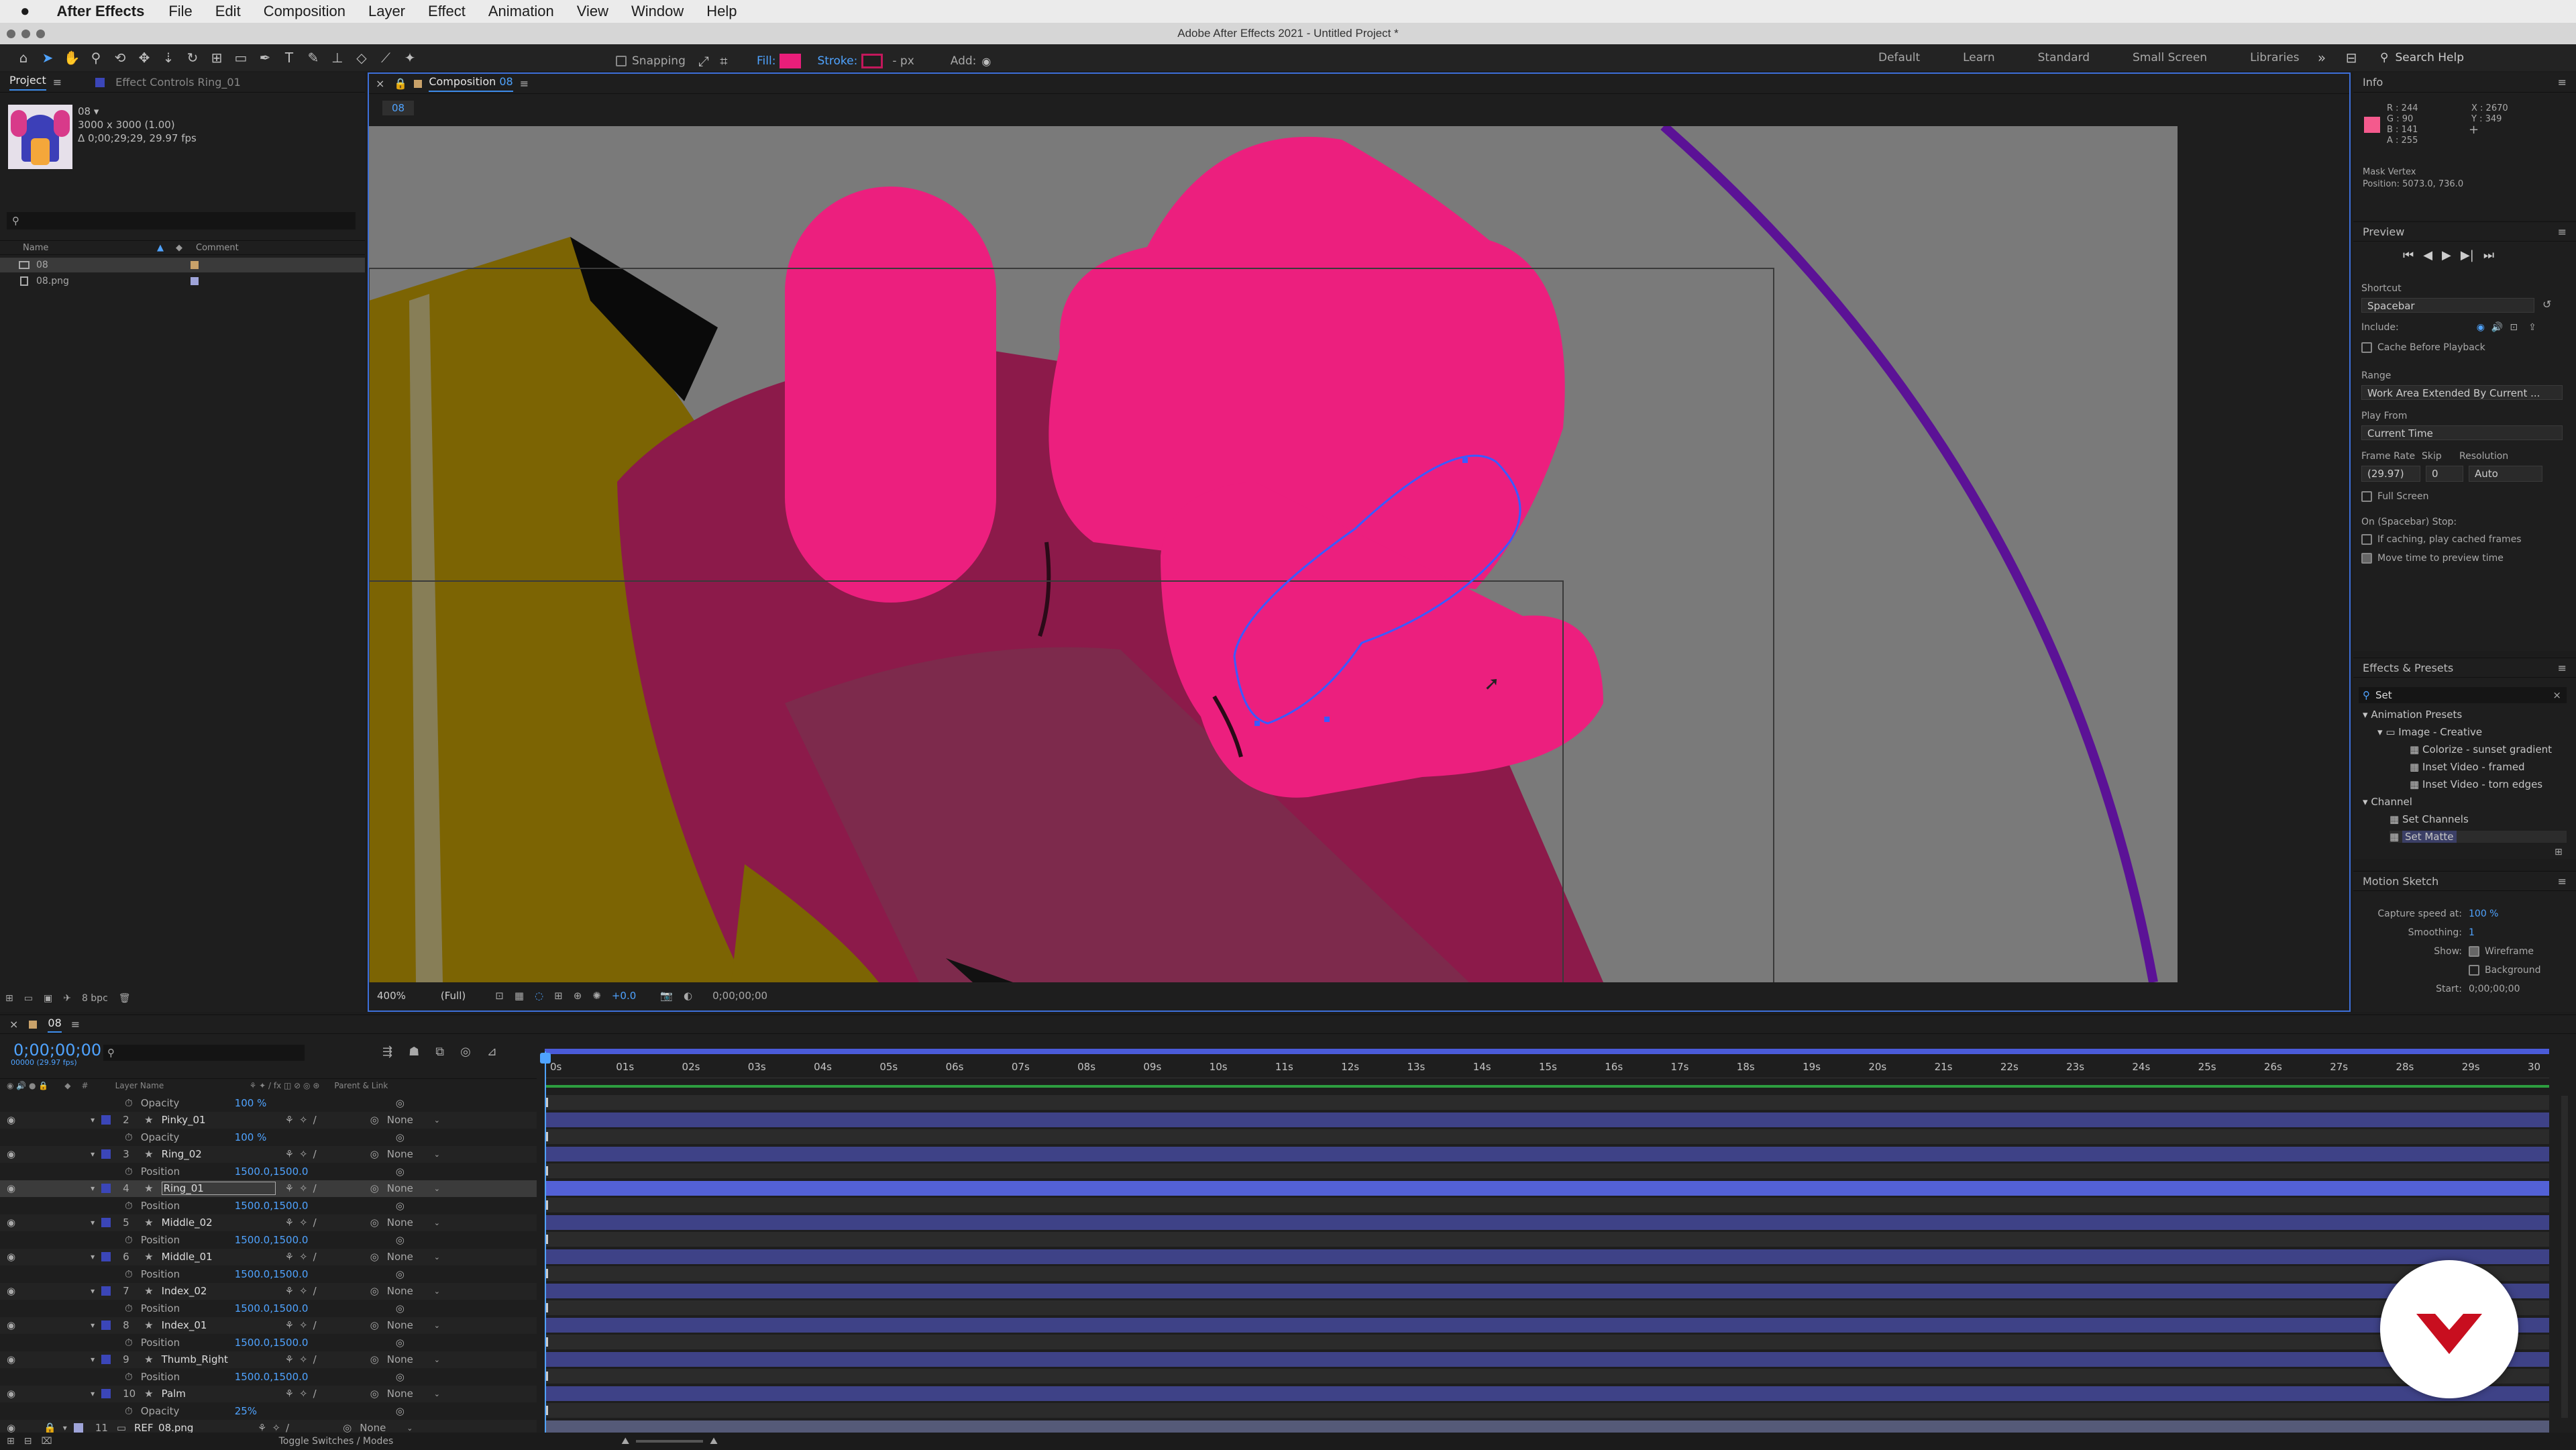  I want to click on menu-composition: Composition, so click(304, 11).